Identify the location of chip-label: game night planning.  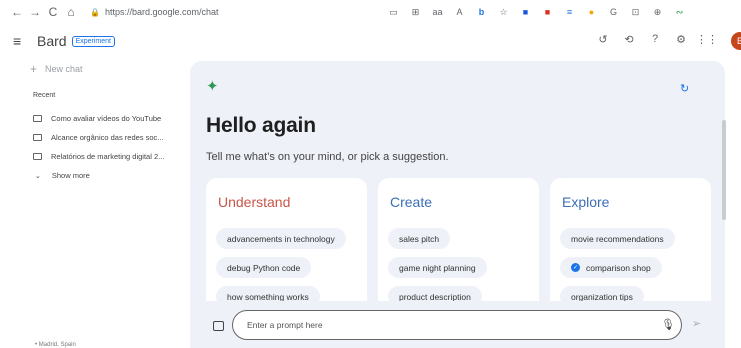
(437, 267).